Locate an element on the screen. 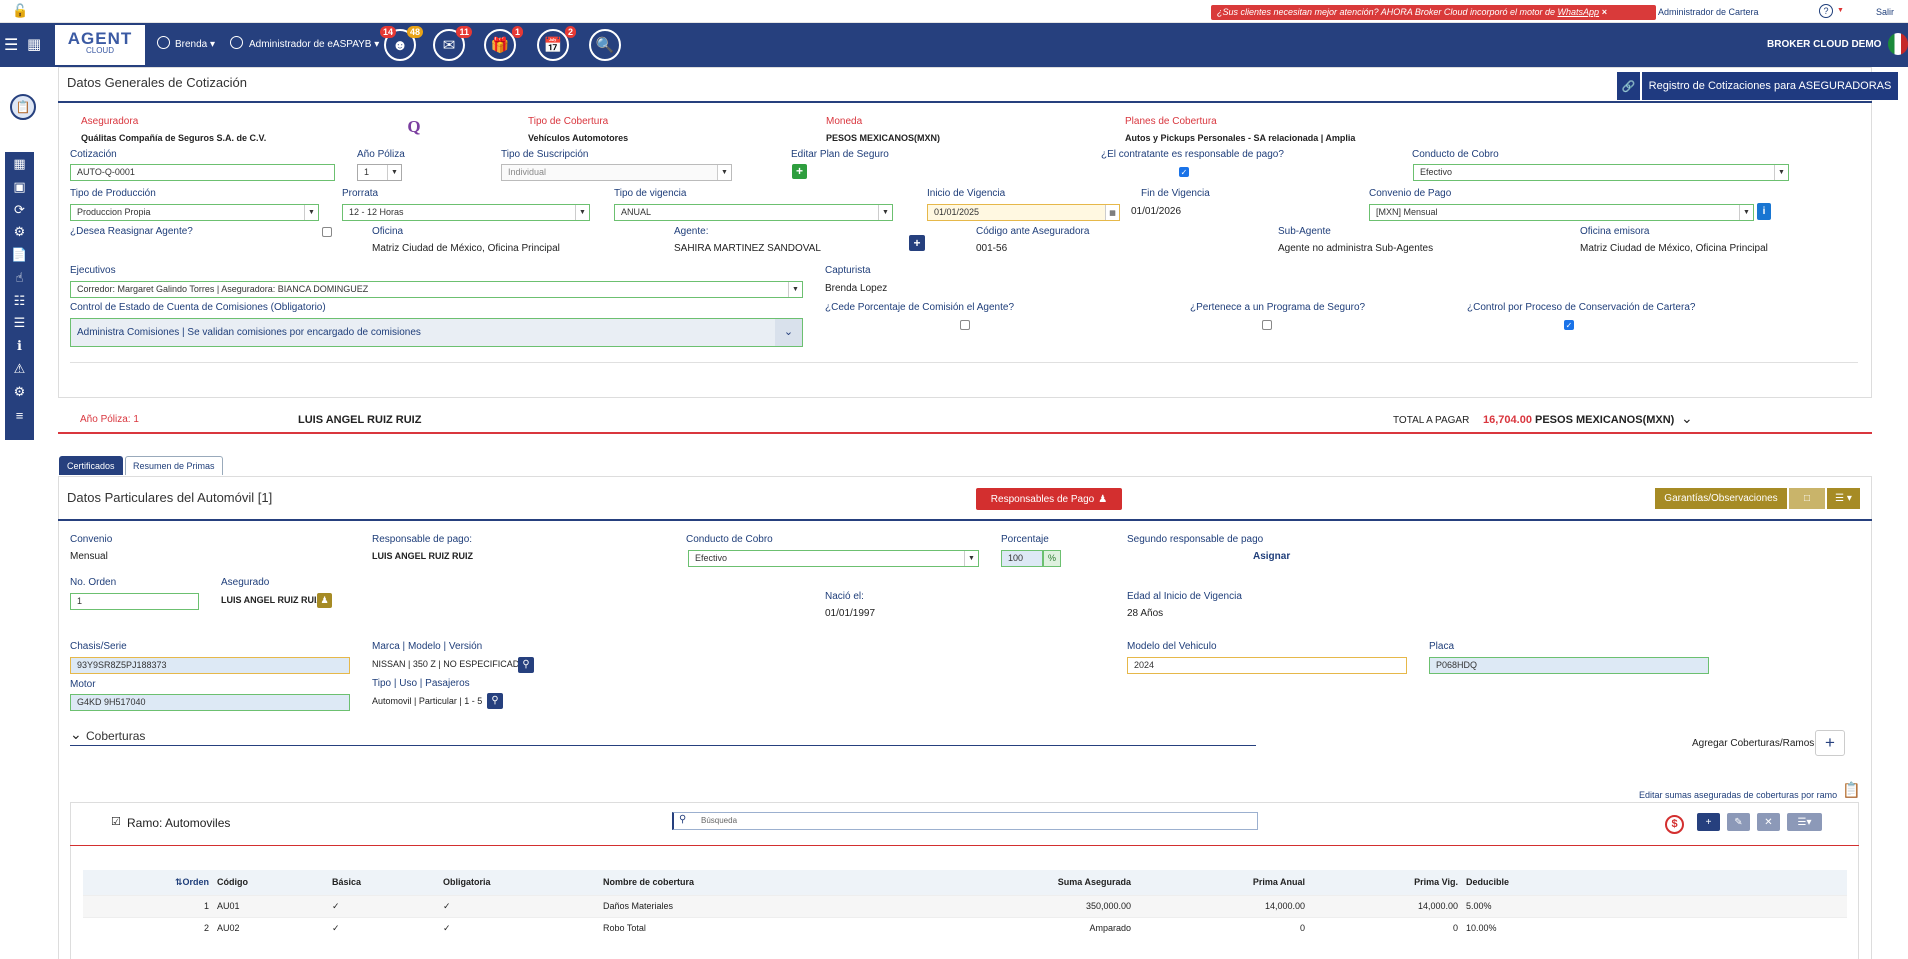 The width and height of the screenshot is (1908, 959). user-menu: Brenda ▾ is located at coordinates (195, 44).